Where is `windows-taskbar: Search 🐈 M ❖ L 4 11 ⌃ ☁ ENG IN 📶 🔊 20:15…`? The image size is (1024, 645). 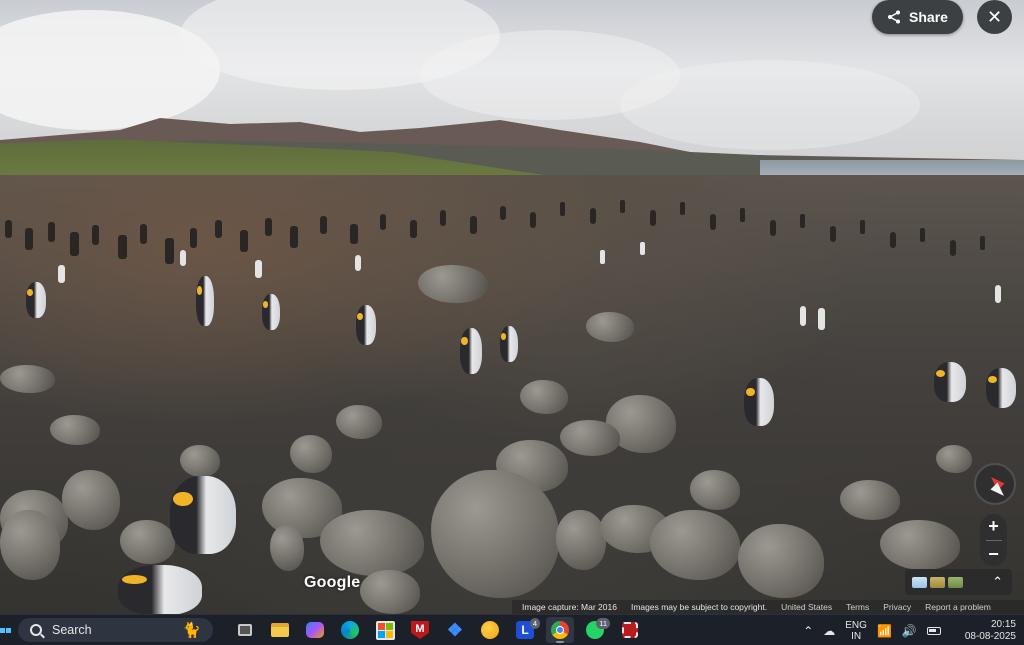
windows-taskbar: Search 🐈 M ❖ L 4 11 ⌃ ☁ ENG IN 📶 🔊 20:15… is located at coordinates (512, 629).